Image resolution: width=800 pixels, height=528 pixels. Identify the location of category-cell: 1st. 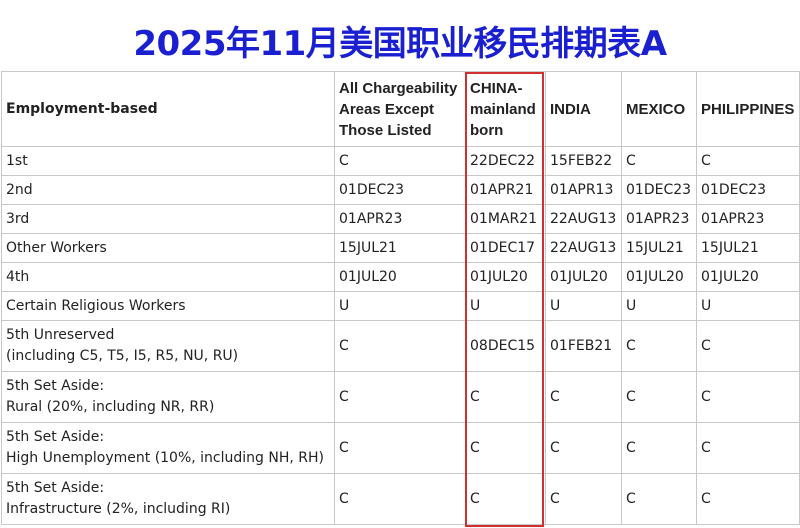
(168, 161).